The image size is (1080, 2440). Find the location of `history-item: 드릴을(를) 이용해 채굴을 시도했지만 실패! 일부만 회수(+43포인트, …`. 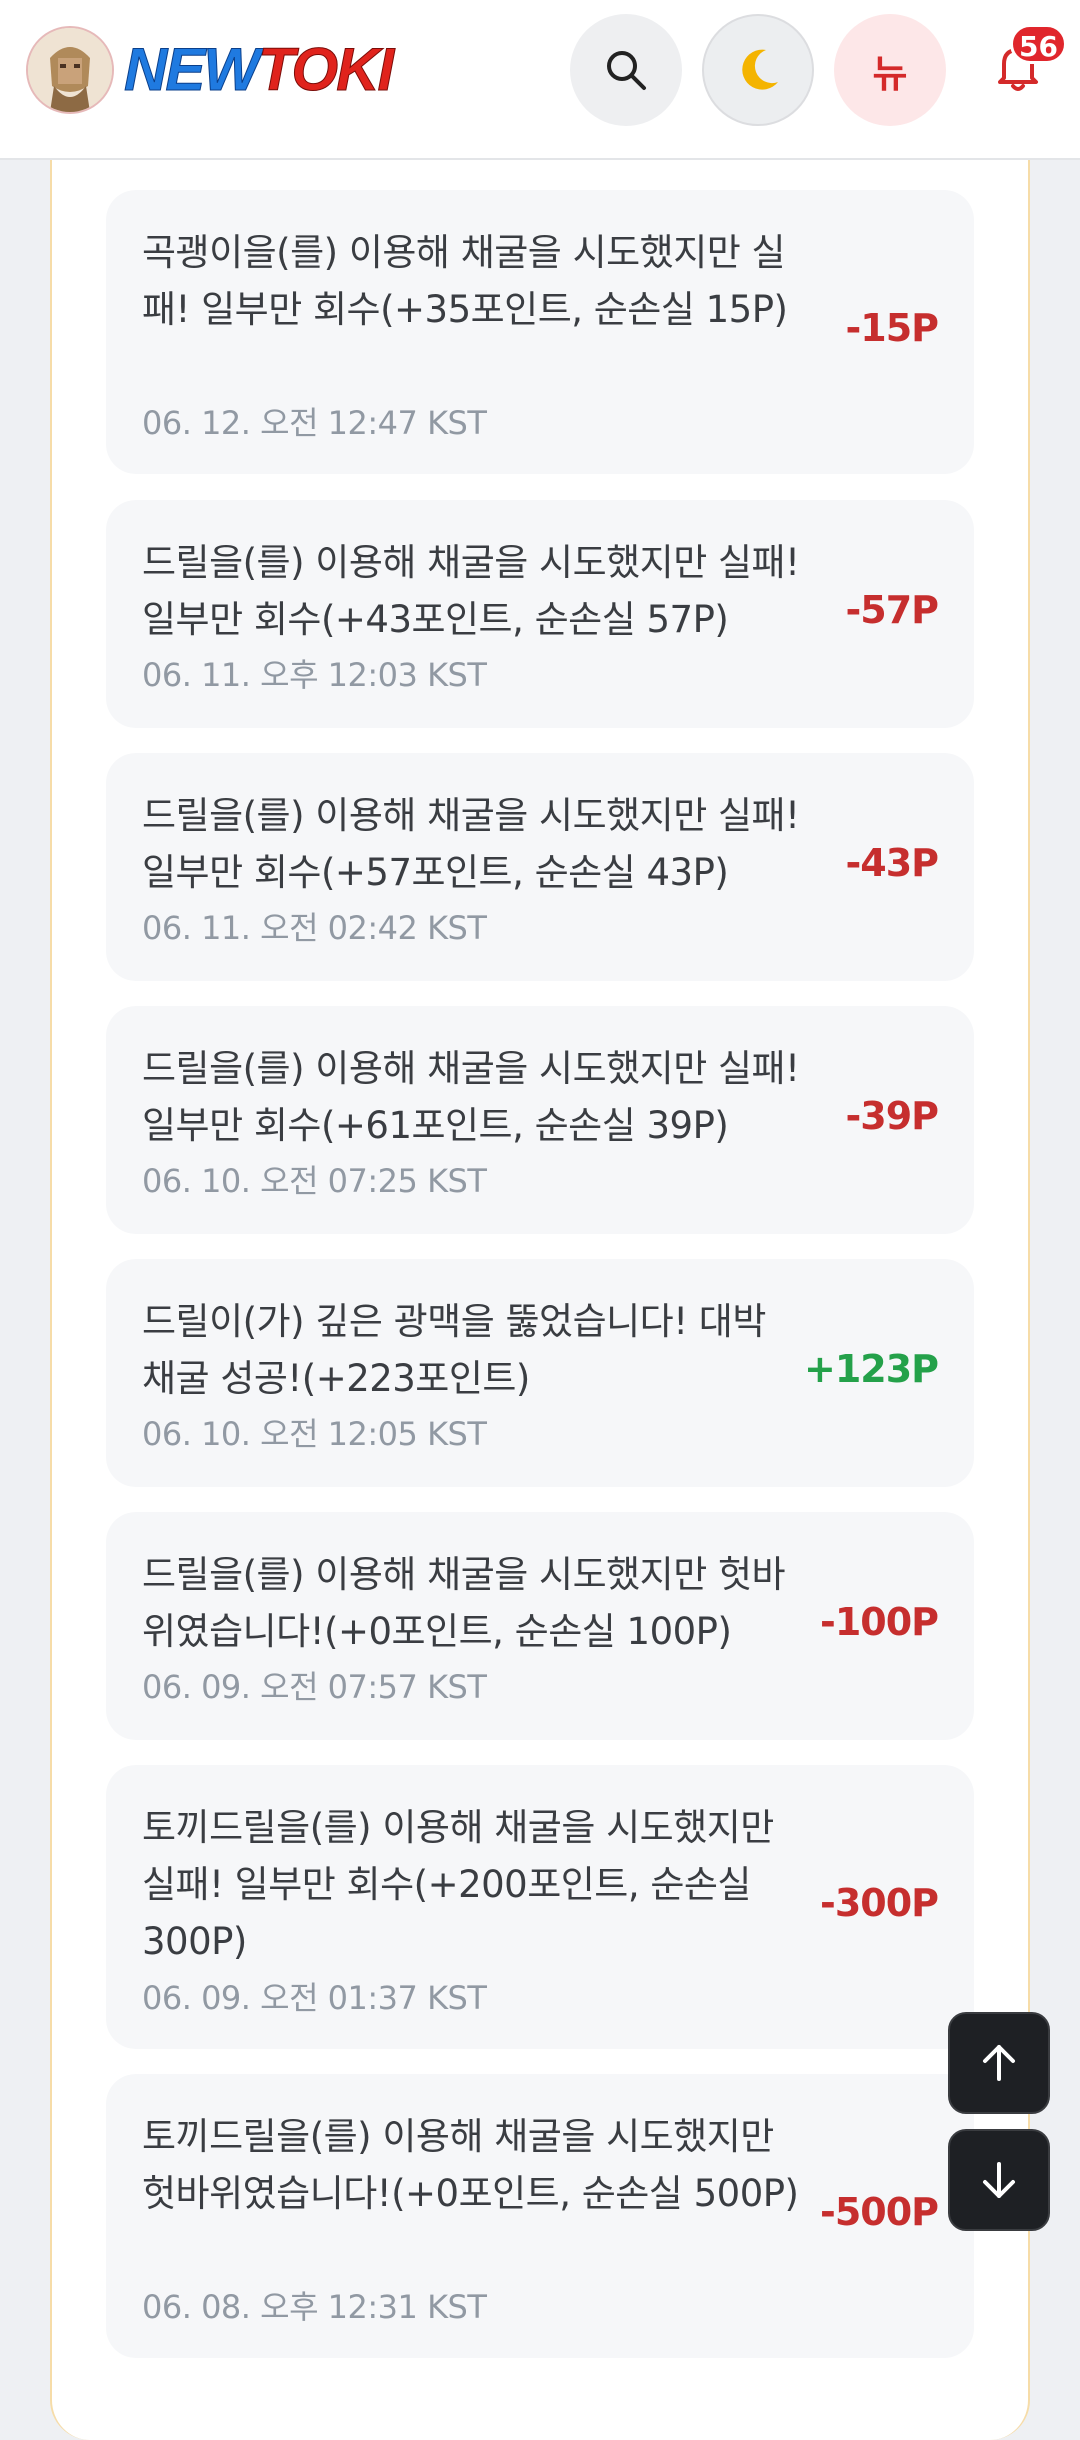

history-item: 드릴을(를) 이용해 채굴을 시도했지만 실패! 일부만 회수(+43포인트, … is located at coordinates (540, 614).